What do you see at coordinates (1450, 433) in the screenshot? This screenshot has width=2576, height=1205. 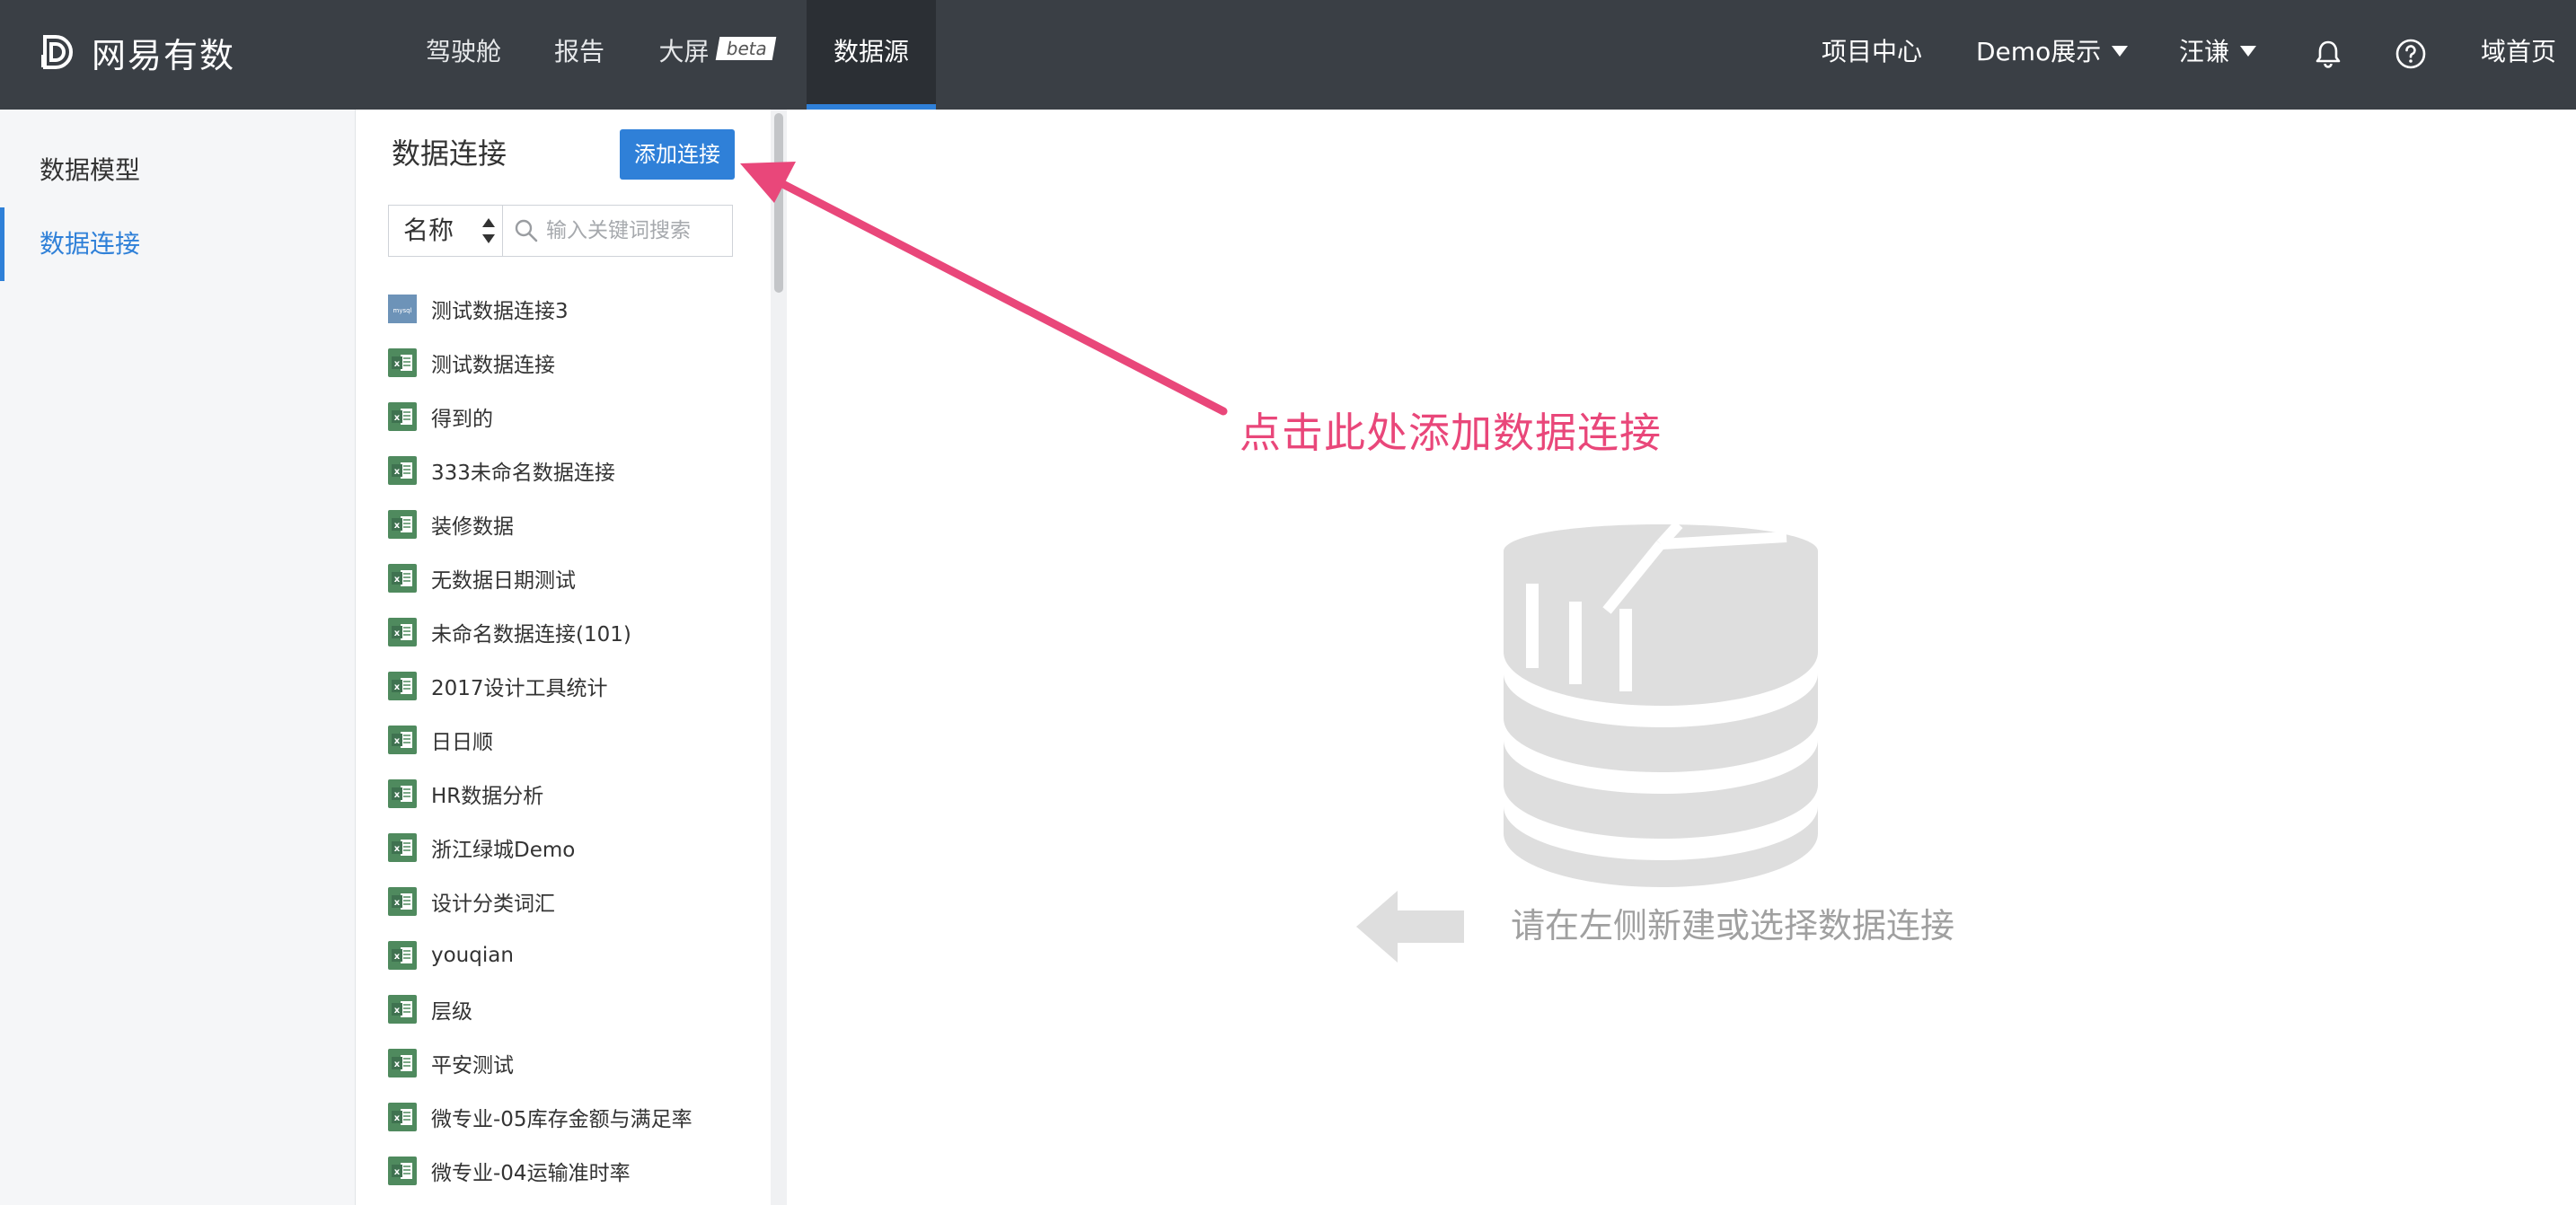 I see `annotation-text: 点击此处添加数据连接` at bounding box center [1450, 433].